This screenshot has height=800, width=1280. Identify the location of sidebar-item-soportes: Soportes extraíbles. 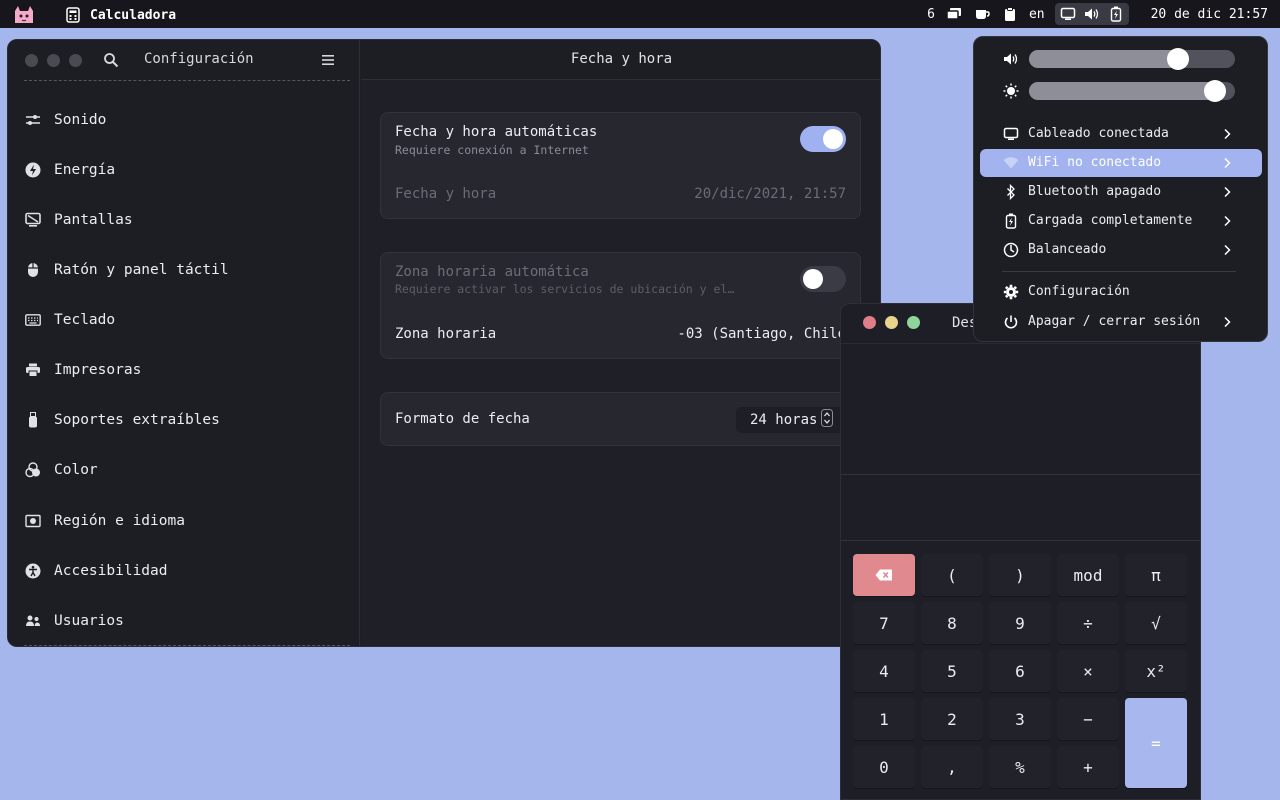
(184, 420).